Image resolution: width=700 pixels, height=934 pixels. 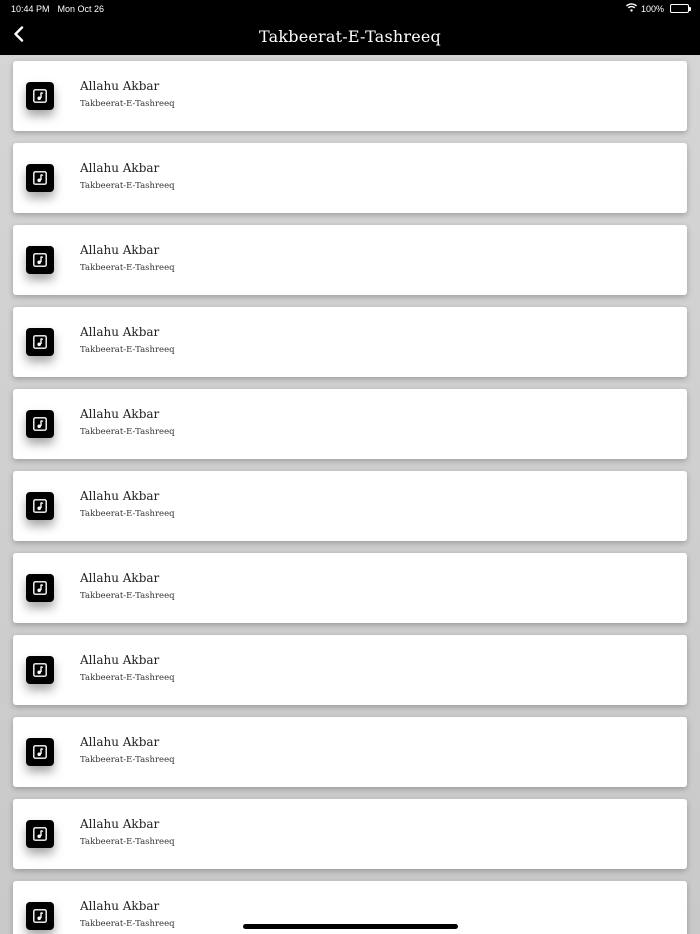 I want to click on nav-bar: Takbeerat-E-Tashreeq, so click(x=350, y=36).